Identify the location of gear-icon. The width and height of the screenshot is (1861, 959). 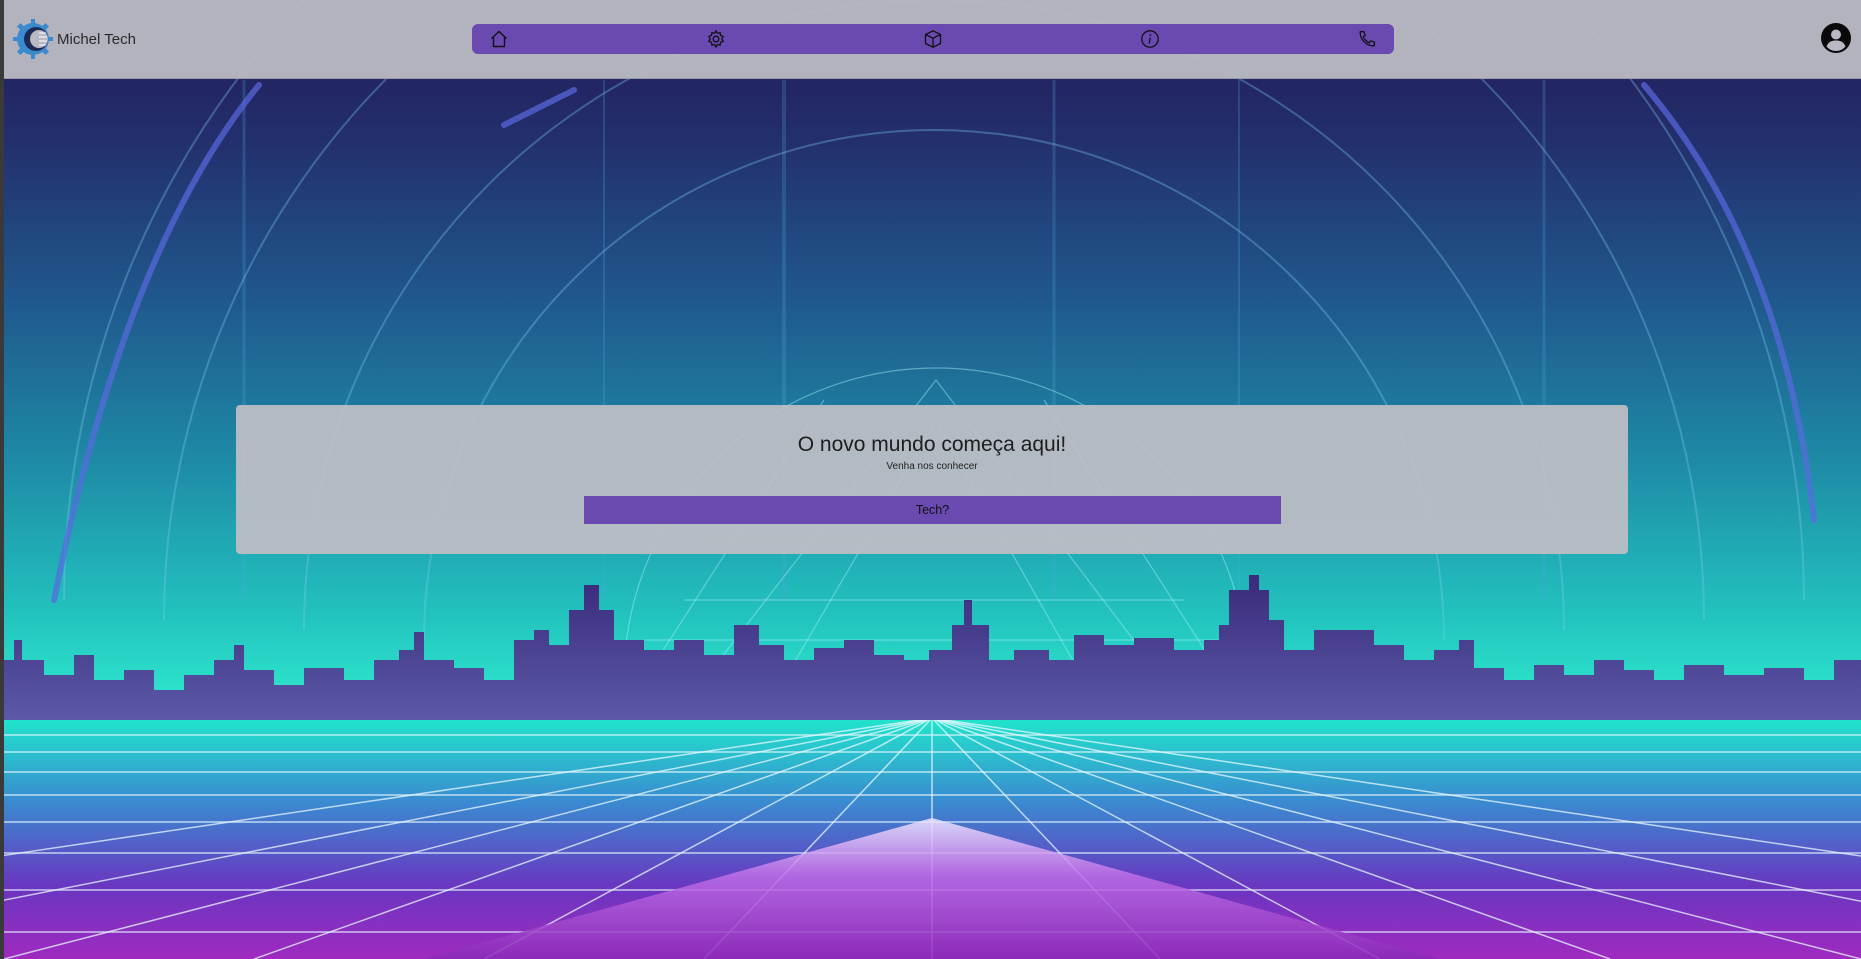
(716, 39).